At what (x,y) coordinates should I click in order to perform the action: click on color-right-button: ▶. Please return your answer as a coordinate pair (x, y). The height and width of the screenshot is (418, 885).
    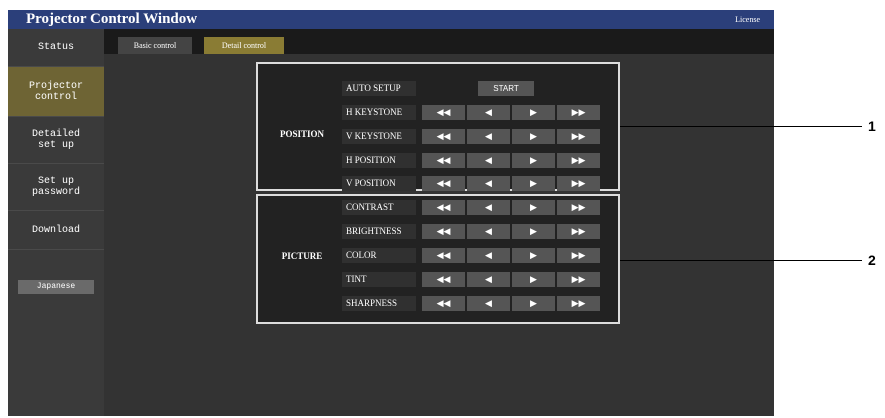
    Looking at the image, I should click on (533, 255).